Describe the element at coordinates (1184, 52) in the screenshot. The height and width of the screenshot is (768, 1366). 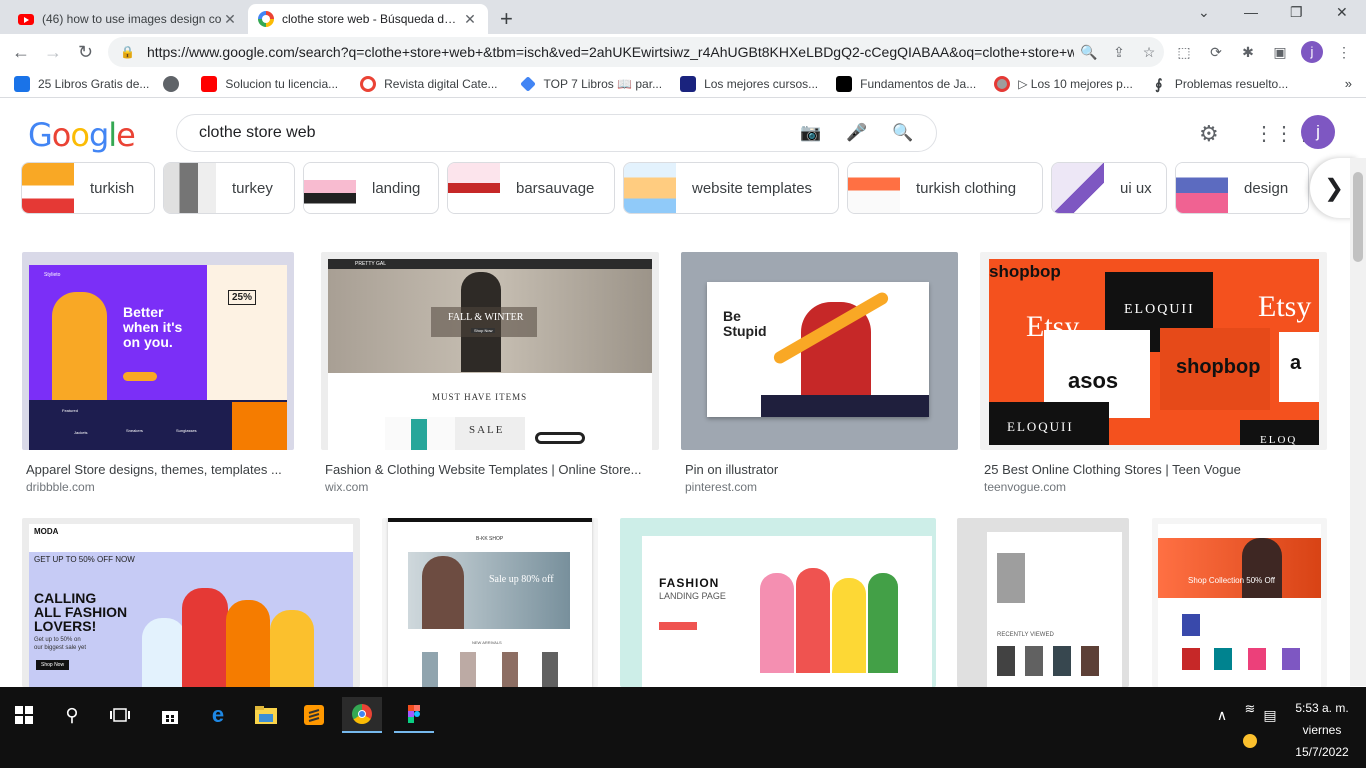
I see `pdf-extension-icon: ⬚` at that location.